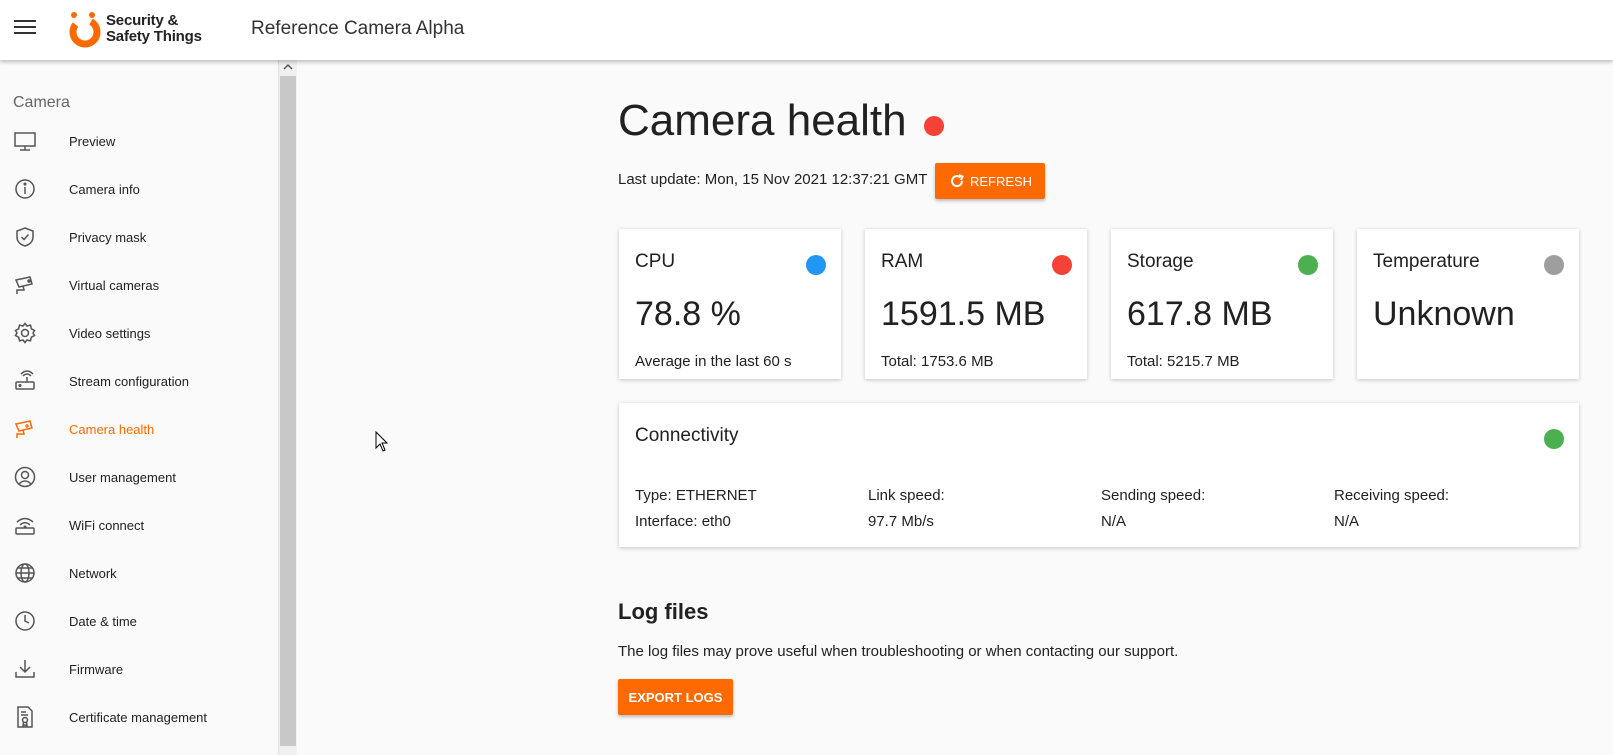 The width and height of the screenshot is (1613, 755). What do you see at coordinates (687, 435) in the screenshot?
I see `connectivity-title: Connectivity` at bounding box center [687, 435].